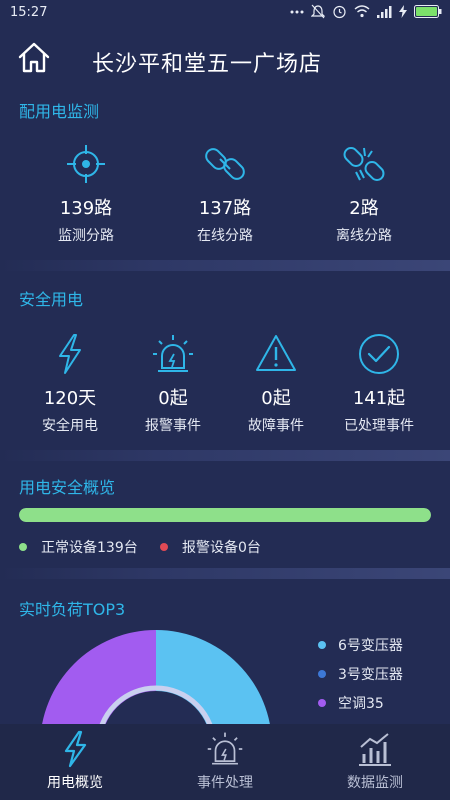  What do you see at coordinates (225, 783) in the screenshot?
I see `tab-label: 事件处理` at bounding box center [225, 783].